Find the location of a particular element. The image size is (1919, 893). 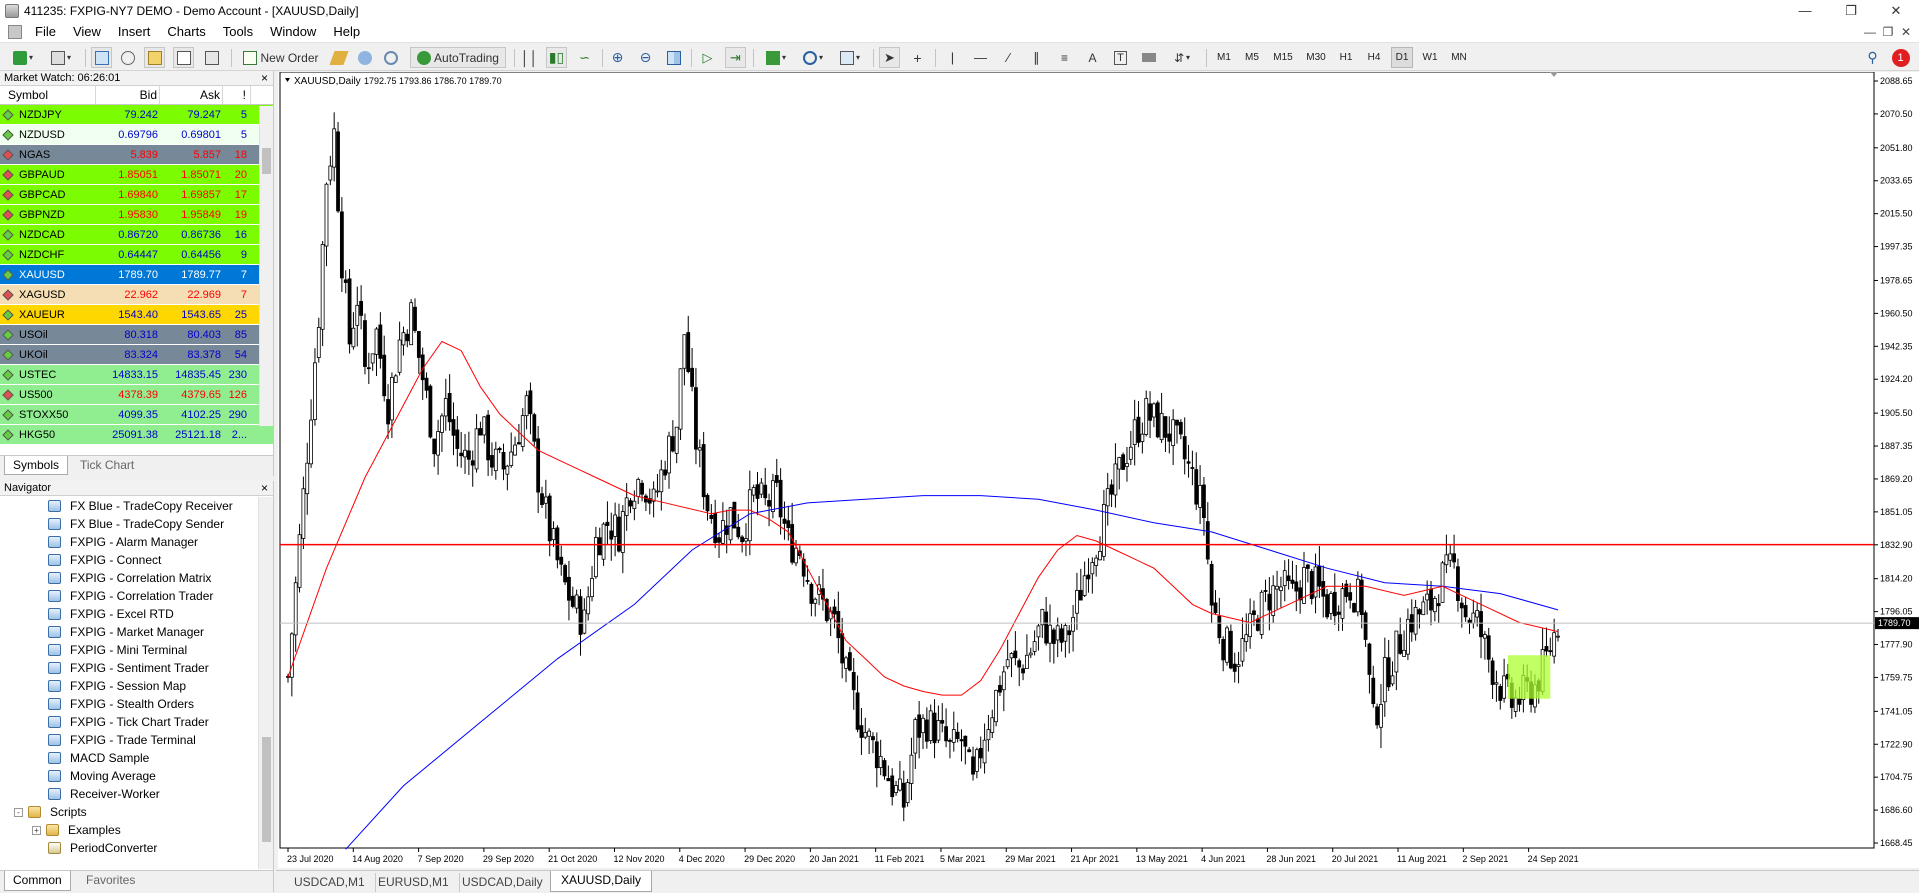

terminal-button is located at coordinates (183, 57).